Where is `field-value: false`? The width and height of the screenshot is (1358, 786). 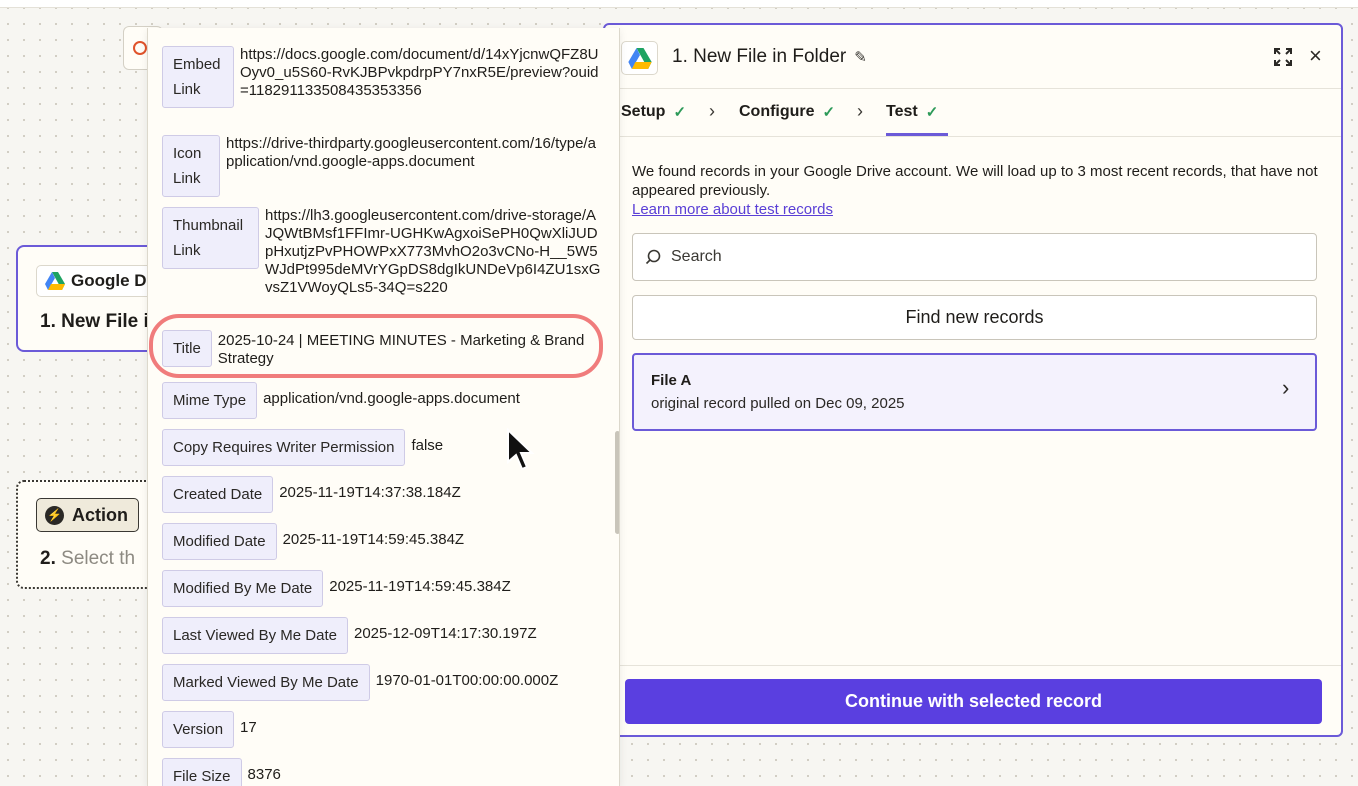 field-value: false is located at coordinates (427, 445).